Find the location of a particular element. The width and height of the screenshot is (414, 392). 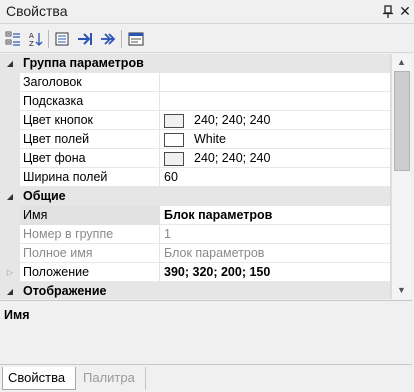

description-title: Имя is located at coordinates (17, 315).